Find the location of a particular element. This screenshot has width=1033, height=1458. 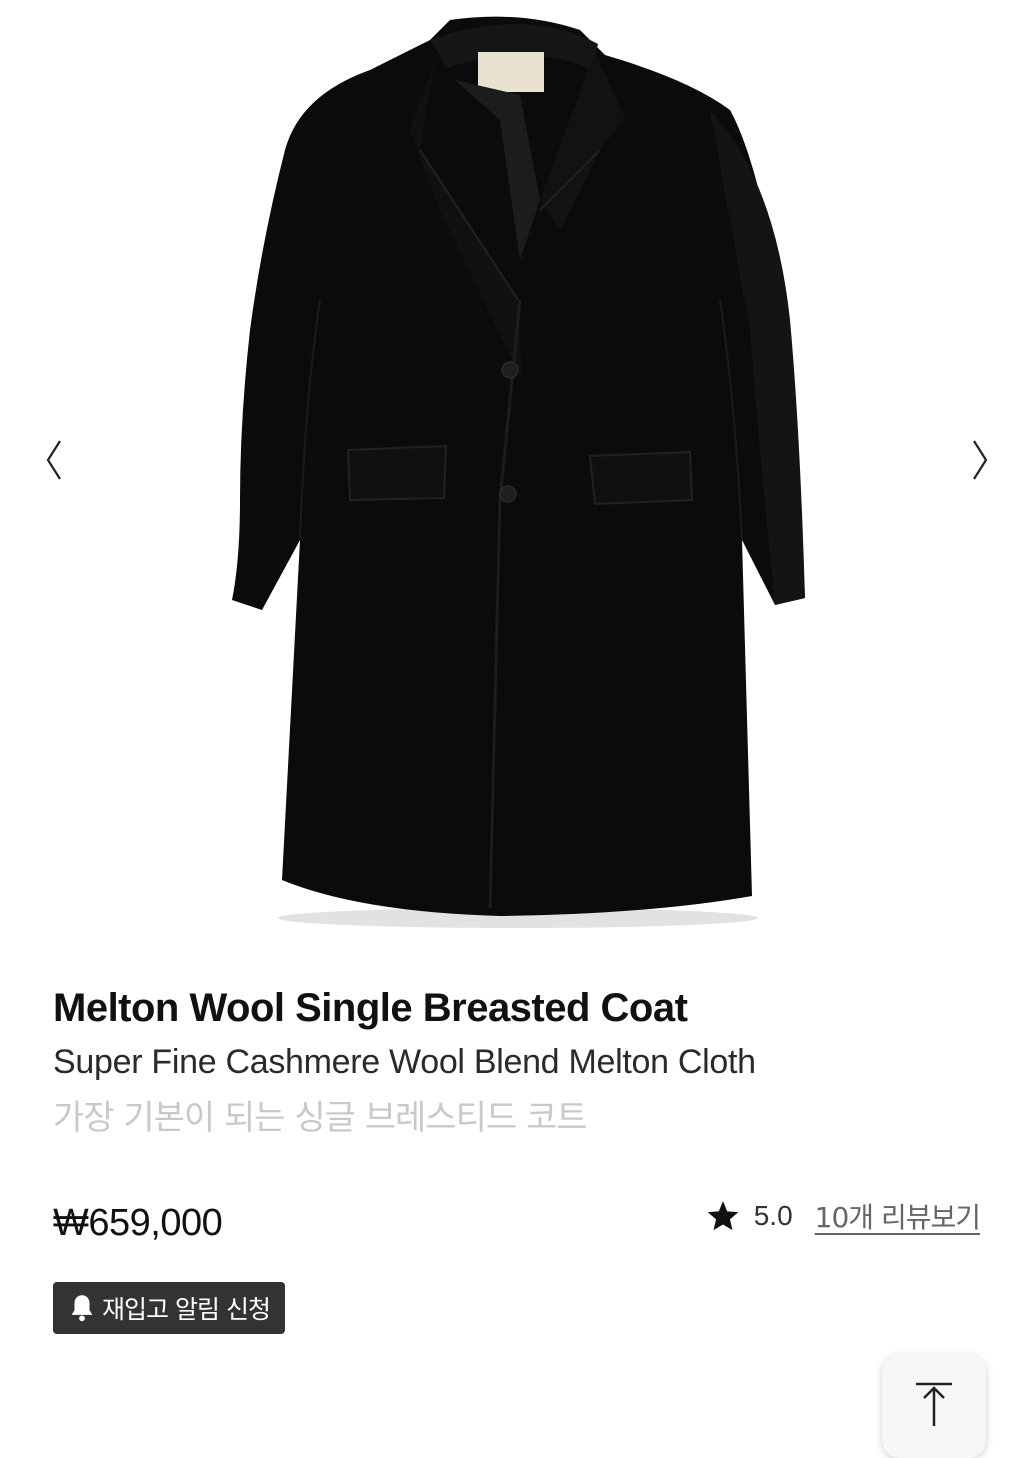

price-rating-row: ₩659,000 5.0 10개 리뷰보기 is located at coordinates (517, 1226).